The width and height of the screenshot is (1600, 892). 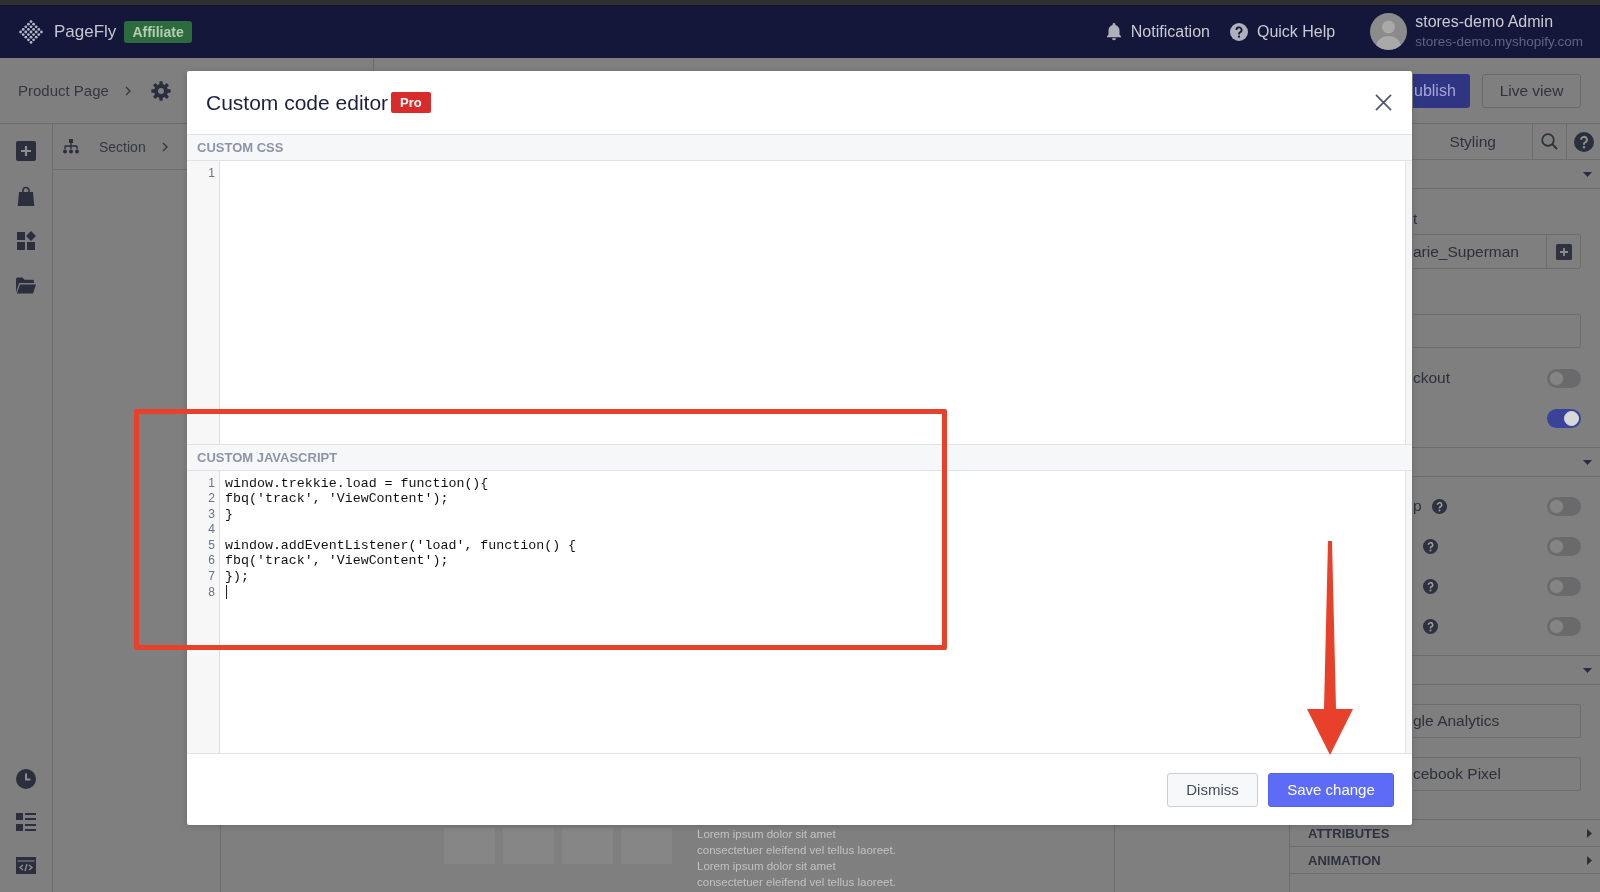 I want to click on line-number: 8, so click(x=211, y=591).